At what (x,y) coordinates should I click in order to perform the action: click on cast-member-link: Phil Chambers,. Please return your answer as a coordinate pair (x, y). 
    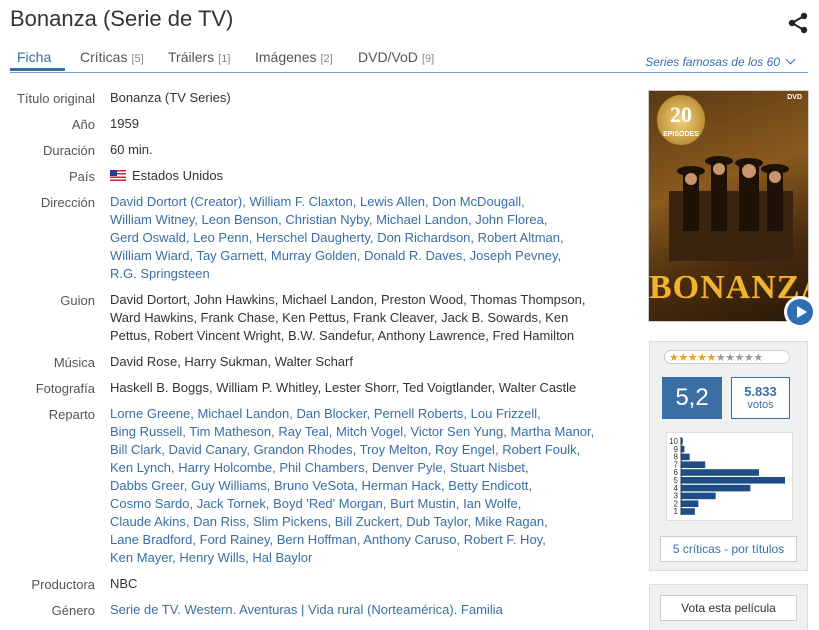
    Looking at the image, I should click on (323, 467).